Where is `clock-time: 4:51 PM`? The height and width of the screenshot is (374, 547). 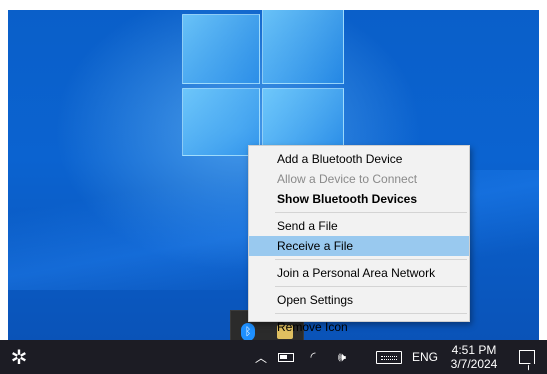
clock-time: 4:51 PM is located at coordinates (474, 350).